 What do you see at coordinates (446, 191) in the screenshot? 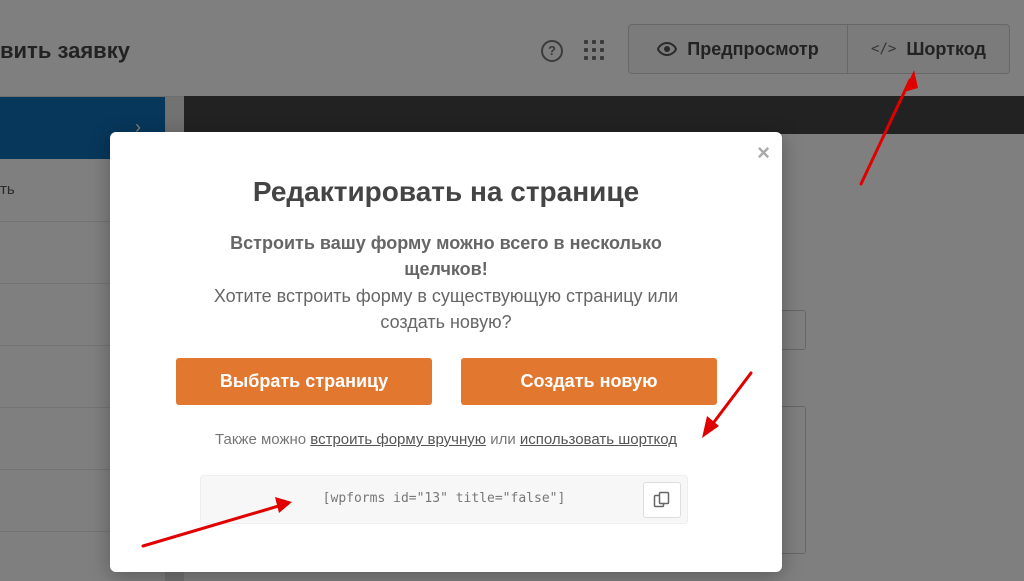
I see `modal-title: Редактировать на странице` at bounding box center [446, 191].